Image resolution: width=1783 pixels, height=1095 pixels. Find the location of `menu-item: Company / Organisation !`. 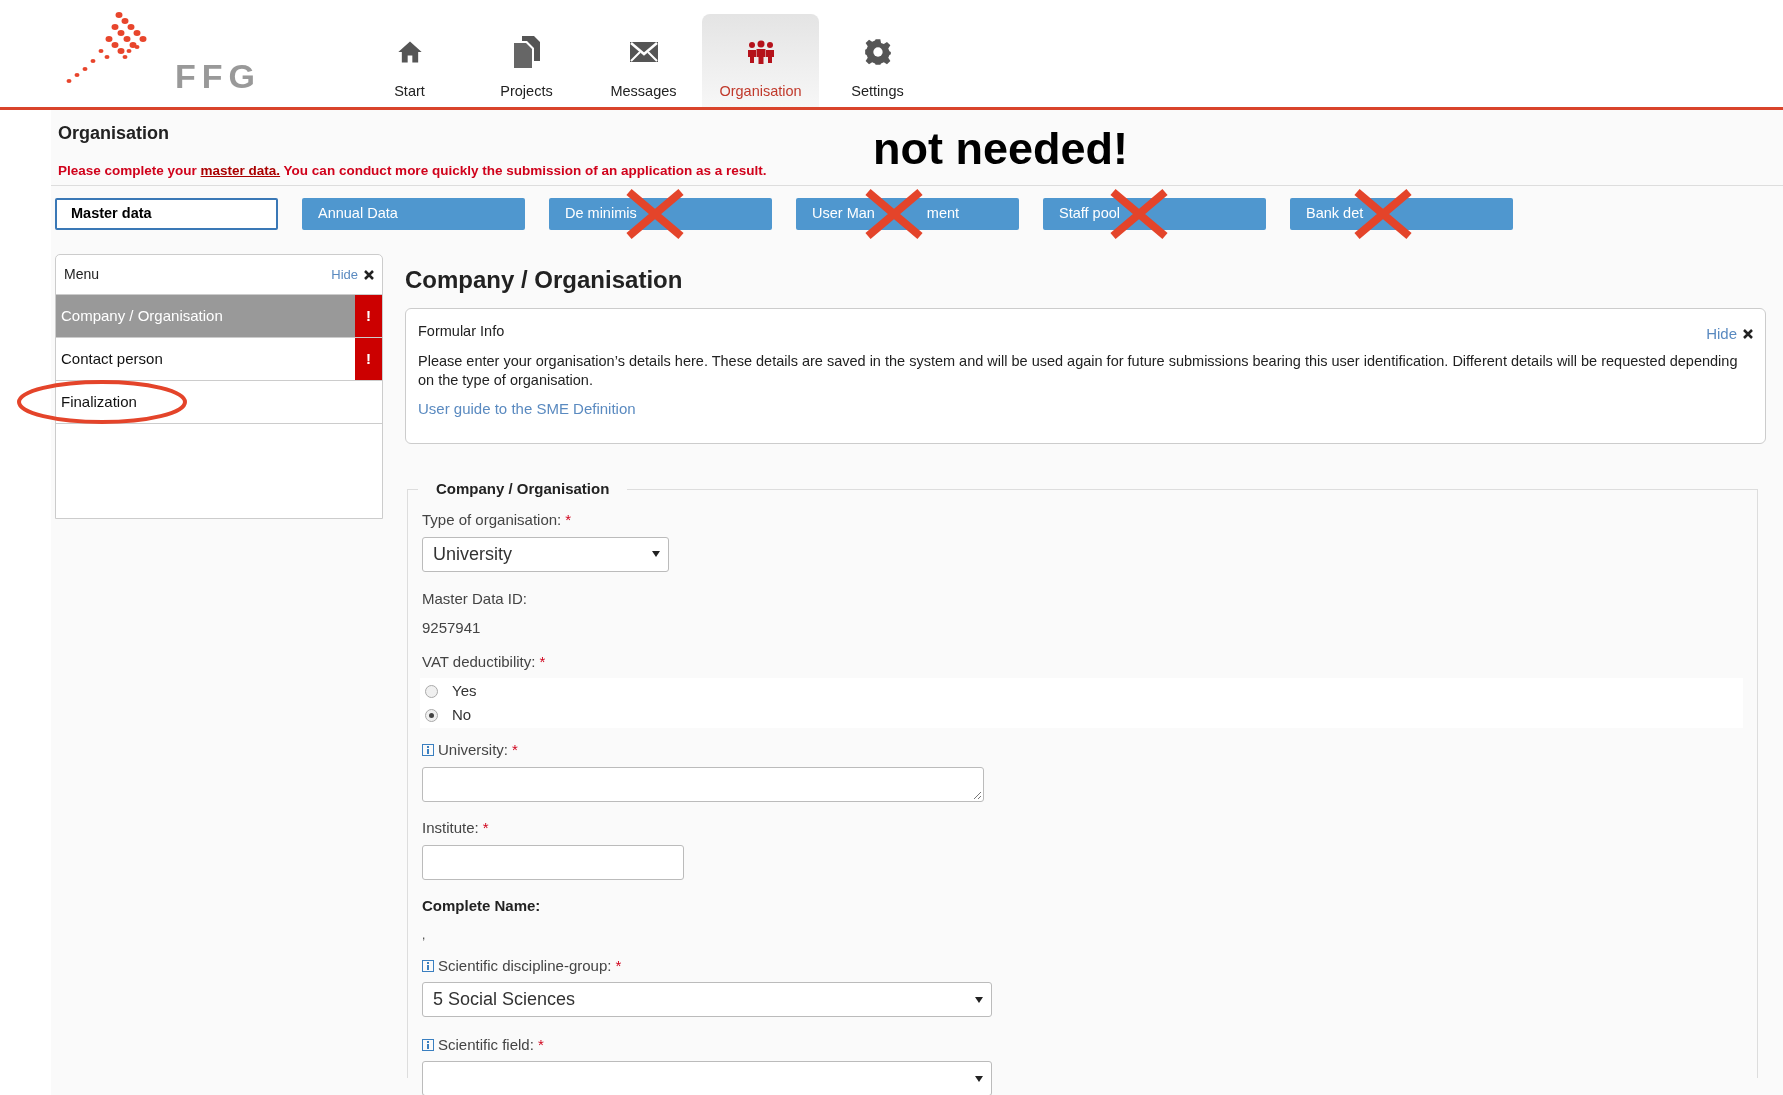

menu-item: Company / Organisation ! is located at coordinates (219, 316).